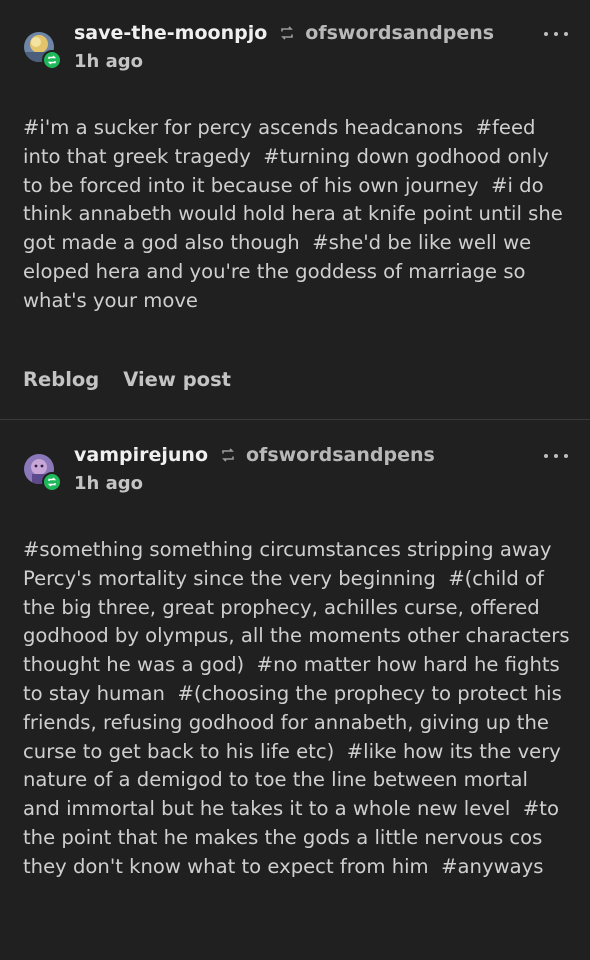  I want to click on post-header: vampirejuno ofswordsandpens, so click(254, 455).